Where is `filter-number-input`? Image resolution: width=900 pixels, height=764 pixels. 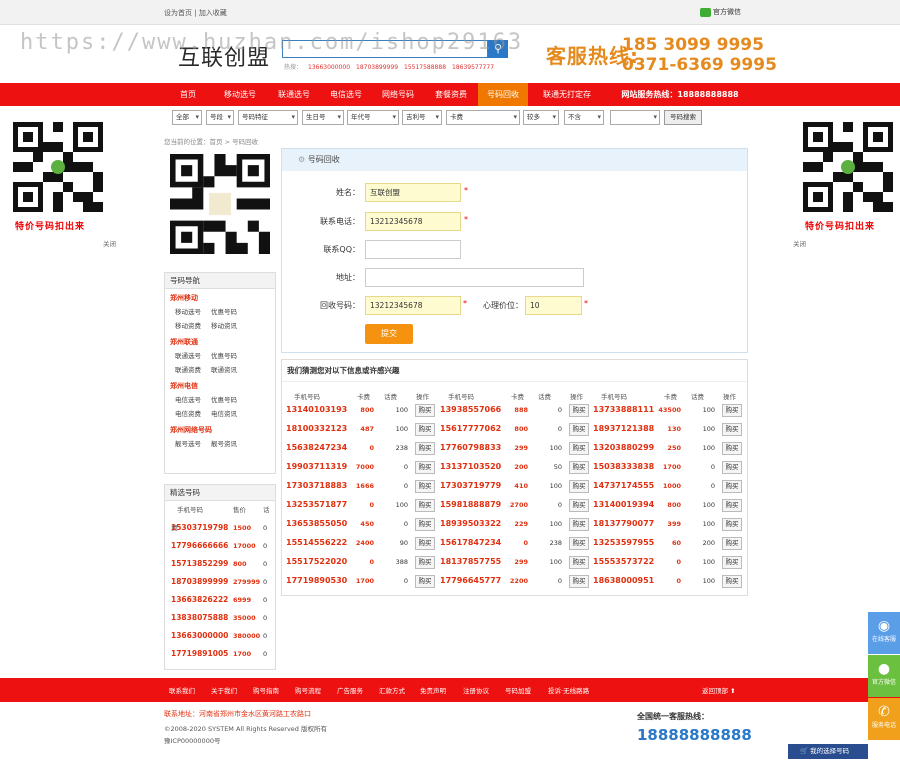 filter-number-input is located at coordinates (635, 117).